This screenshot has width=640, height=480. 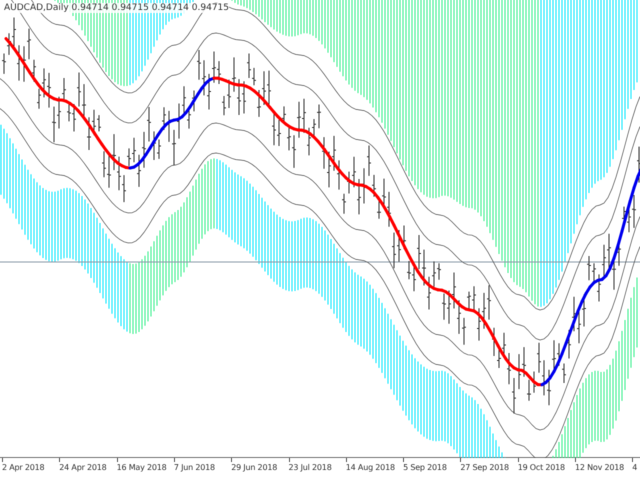 I want to click on date-label: 2 Apr 2018, so click(x=23, y=465).